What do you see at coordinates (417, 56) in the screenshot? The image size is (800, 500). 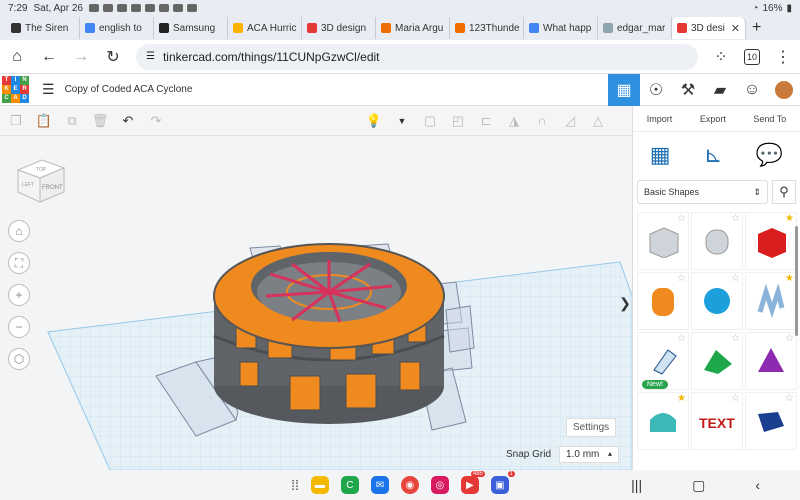 I see `url-field: ☰ tinkercad.com/things/11CUNpGzwCl/edit` at bounding box center [417, 56].